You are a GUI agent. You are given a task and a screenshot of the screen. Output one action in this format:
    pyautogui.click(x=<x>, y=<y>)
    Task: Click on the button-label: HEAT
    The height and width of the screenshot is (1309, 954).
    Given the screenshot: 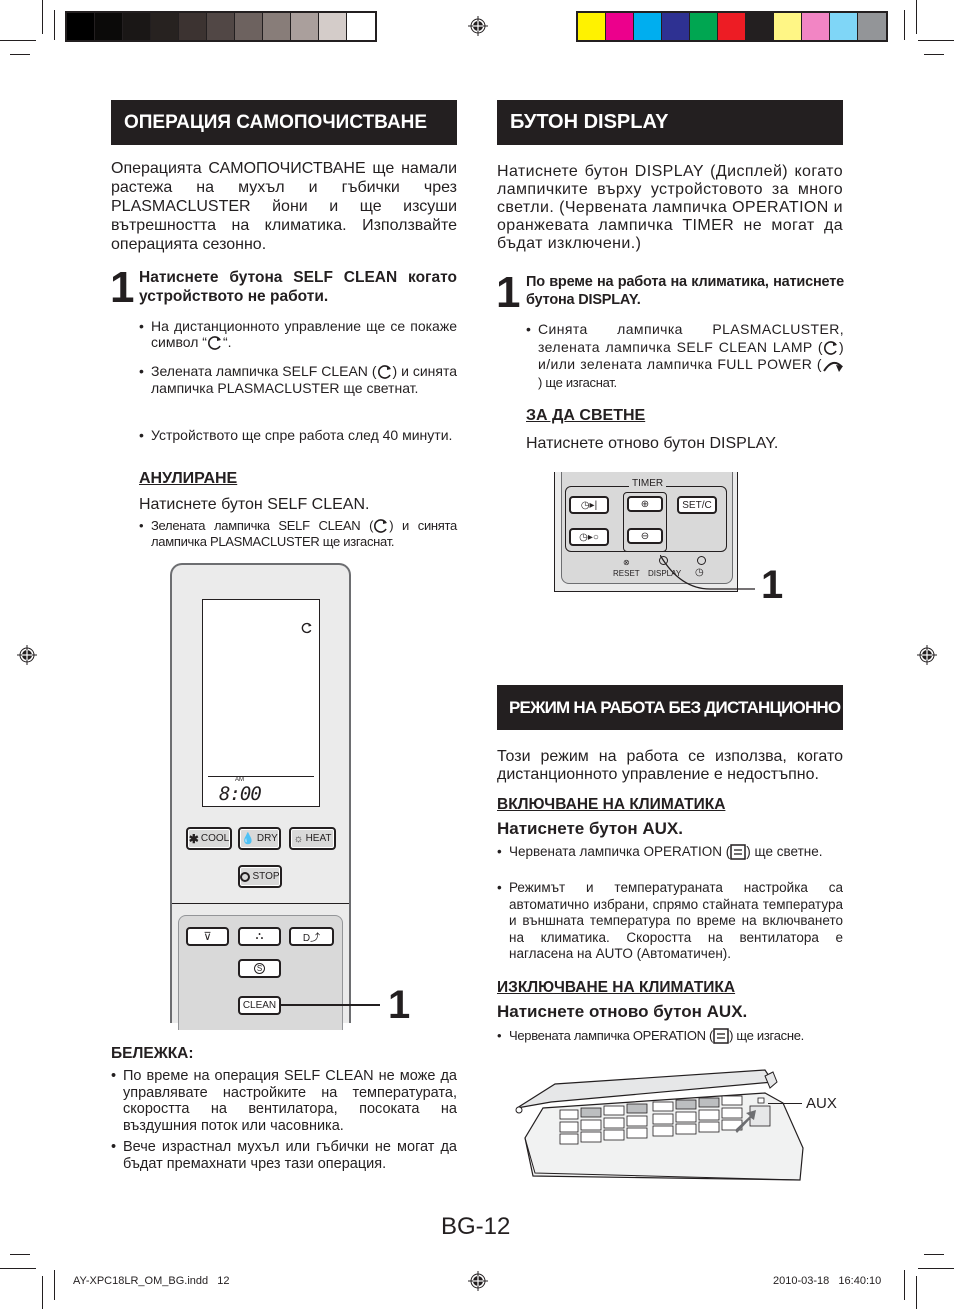 What is the action you would take?
    pyautogui.click(x=318, y=838)
    